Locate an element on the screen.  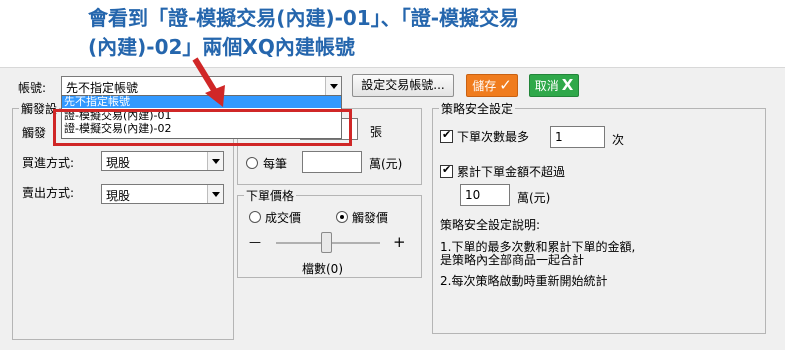
max-orders-label: 下單次數最多 is located at coordinates (493, 137).